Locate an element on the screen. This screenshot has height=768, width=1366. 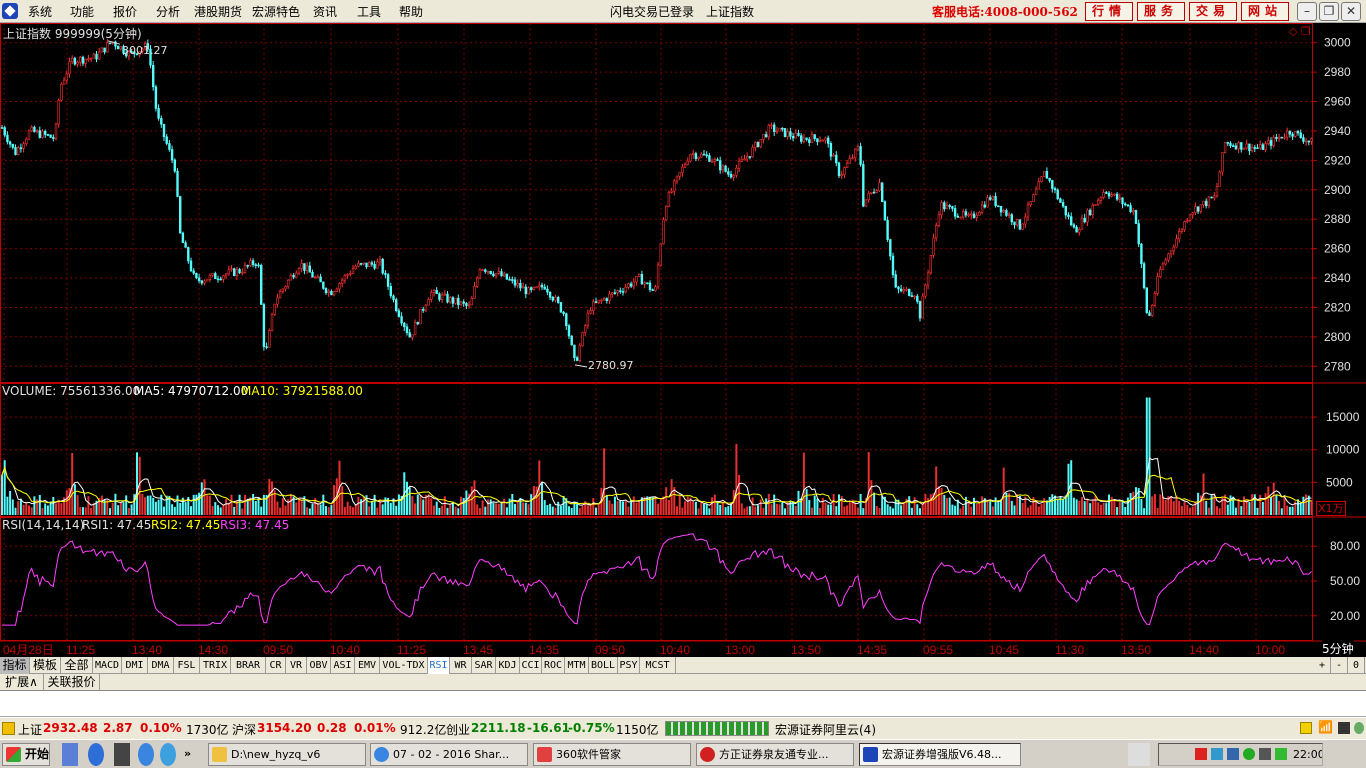
tab-voltdx: VOL-TDX is located at coordinates (404, 665).